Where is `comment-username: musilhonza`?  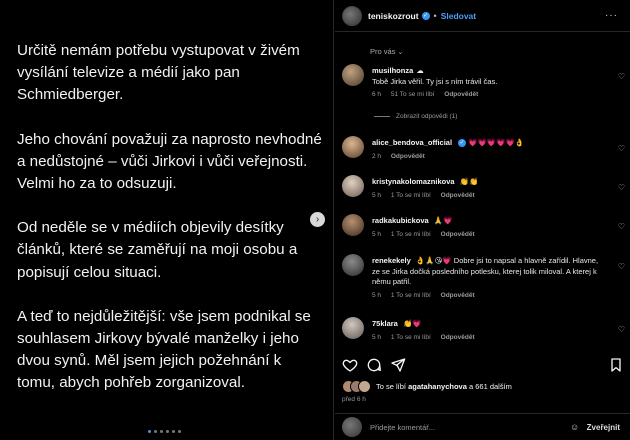 comment-username: musilhonza is located at coordinates (392, 70).